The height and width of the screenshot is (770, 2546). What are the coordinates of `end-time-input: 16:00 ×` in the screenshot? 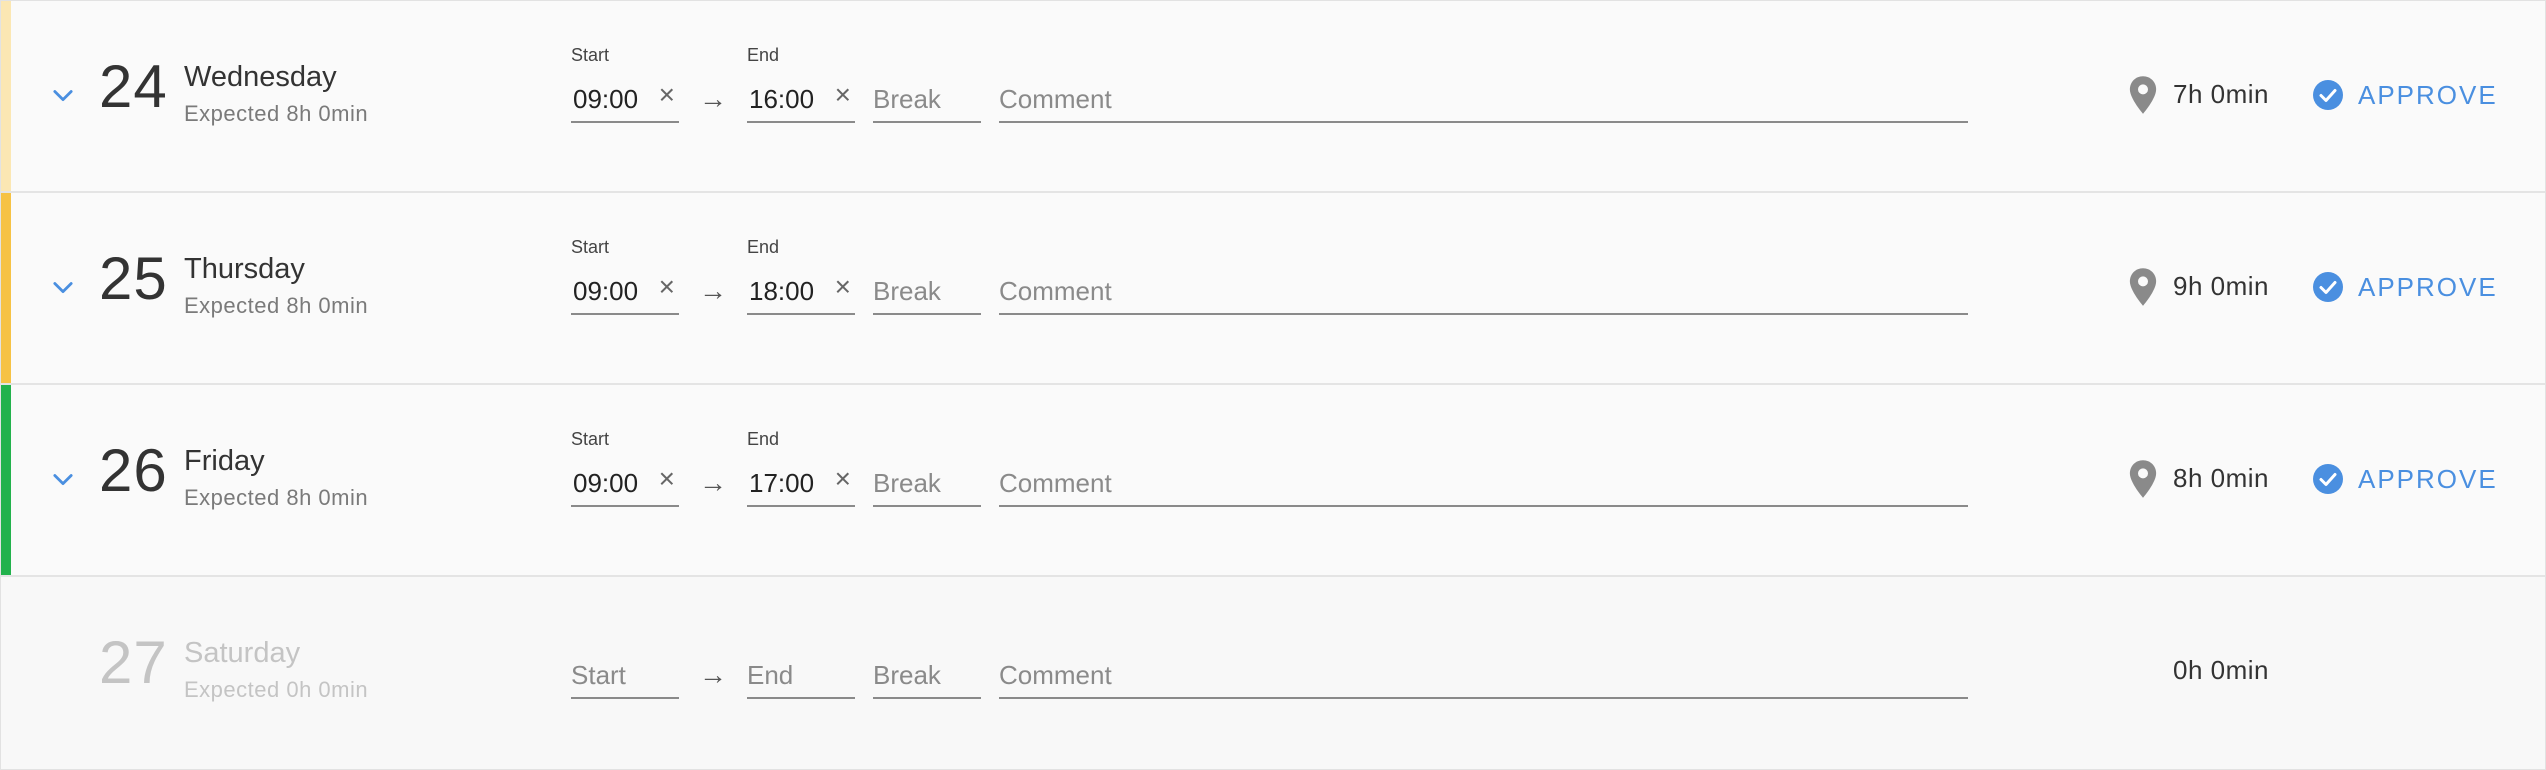 It's located at (801, 99).